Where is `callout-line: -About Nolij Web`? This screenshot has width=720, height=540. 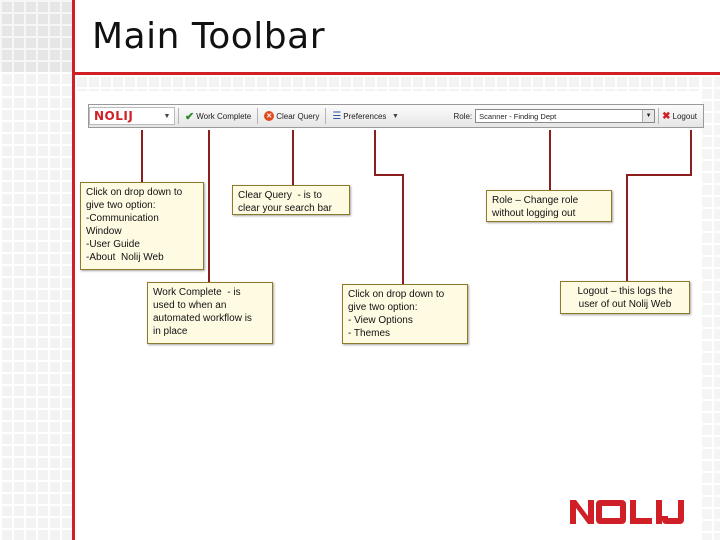
callout-line: -About Nolij Web is located at coordinates (125, 257).